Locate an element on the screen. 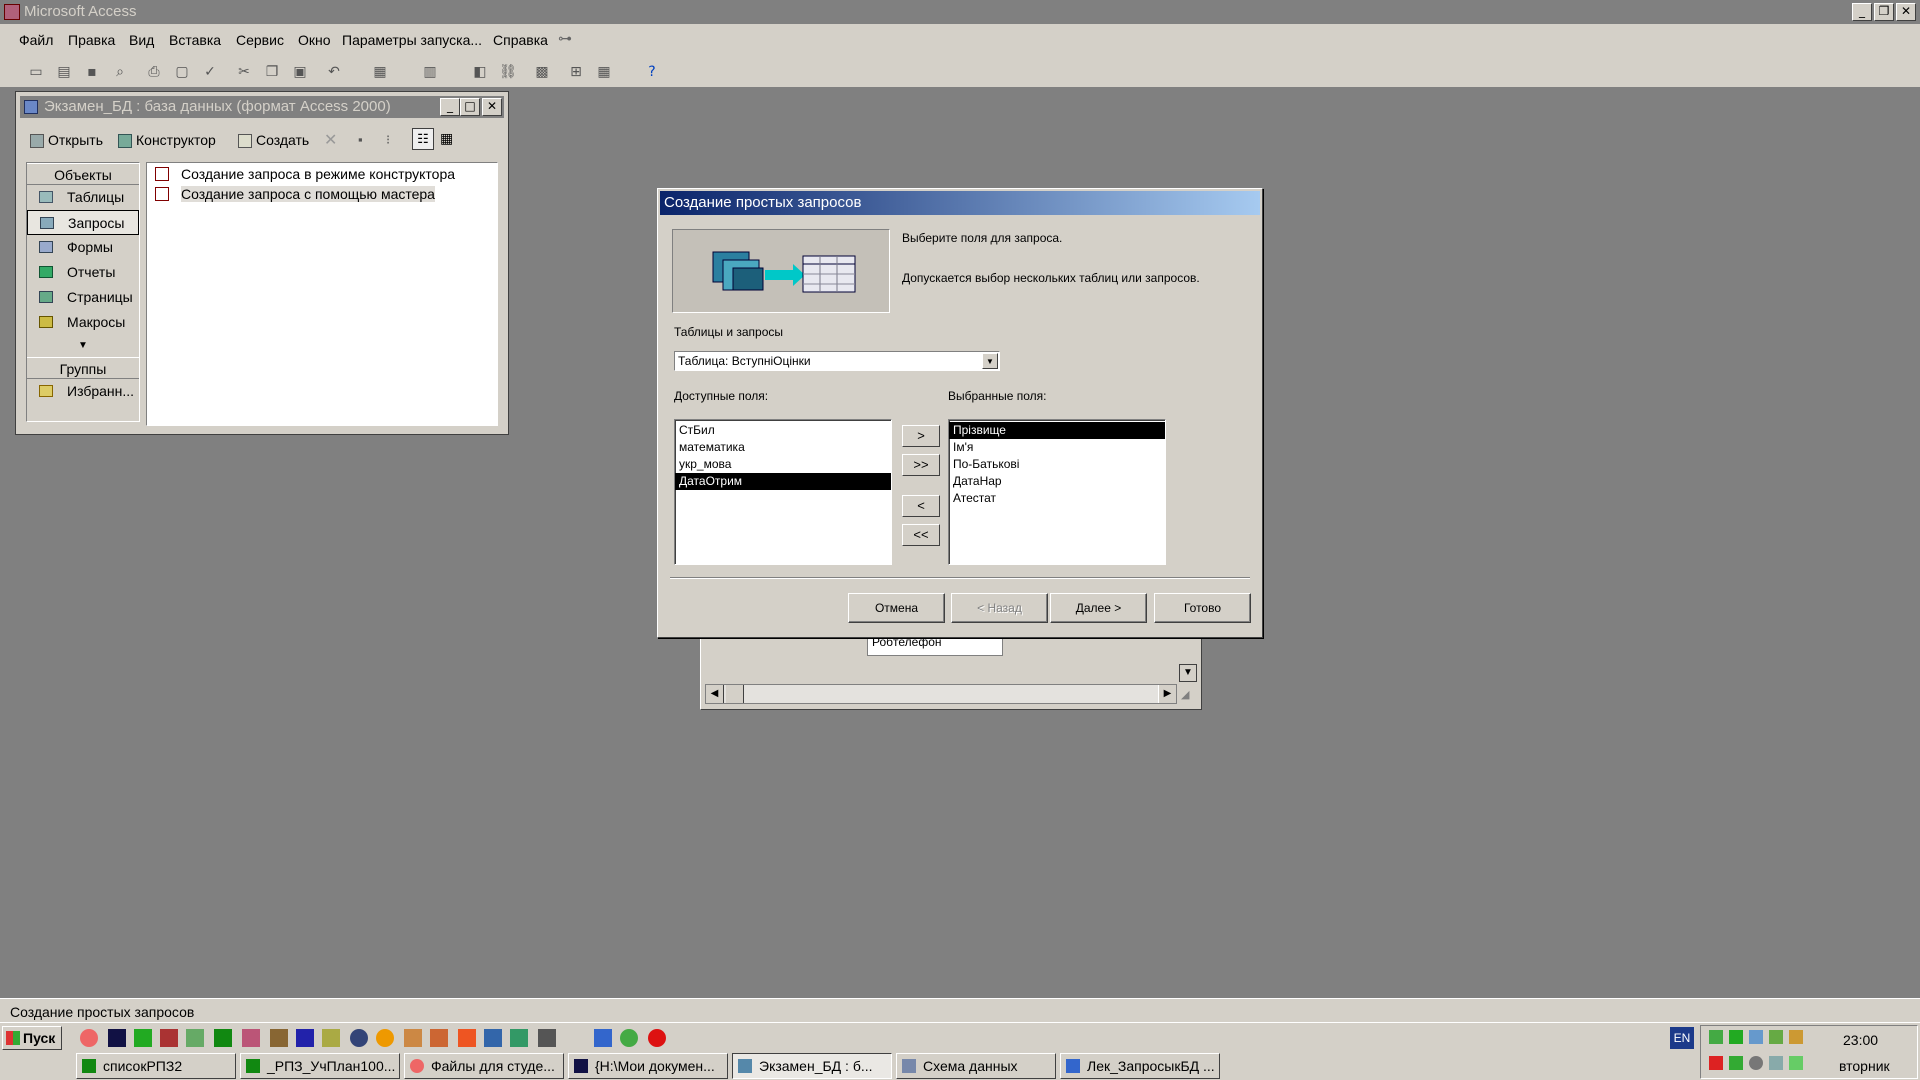  search-files-icon is located at coordinates (493, 1038).